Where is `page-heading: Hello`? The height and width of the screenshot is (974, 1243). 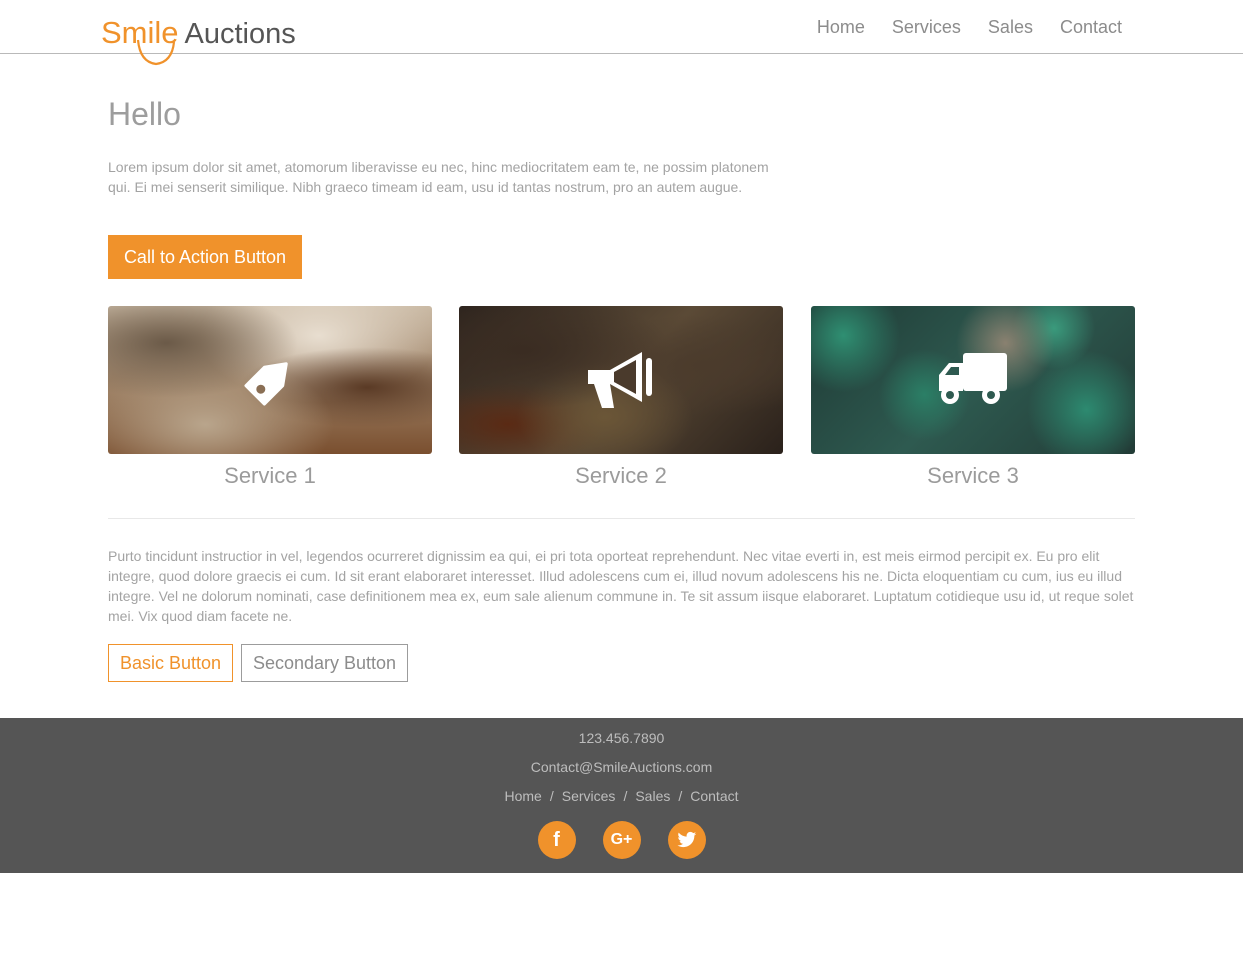
page-heading: Hello is located at coordinates (144, 114).